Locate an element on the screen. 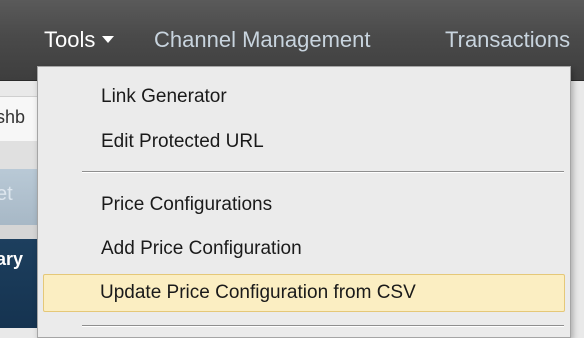 Image resolution: width=584 pixels, height=338 pixels. nav-tools-menu: Tools is located at coordinates (79, 40).